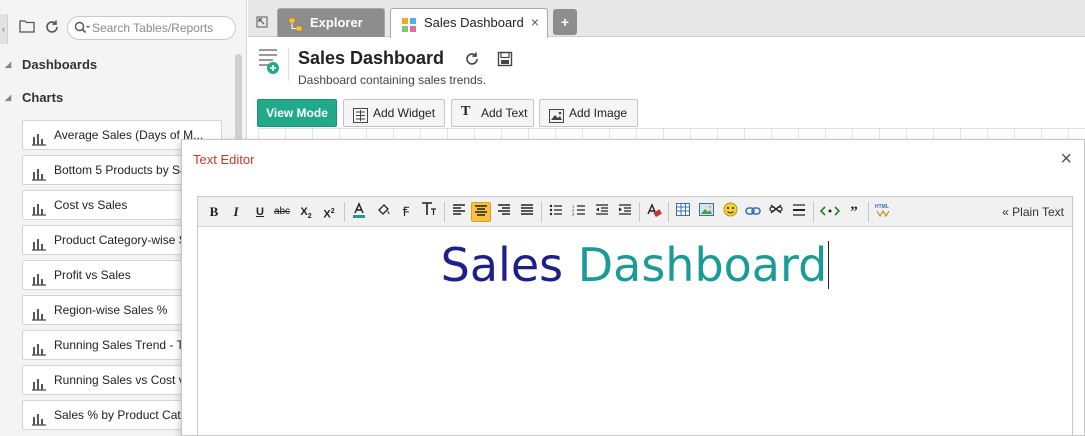 This screenshot has height=436, width=1085. I want to click on folder-icon, so click(28, 28).